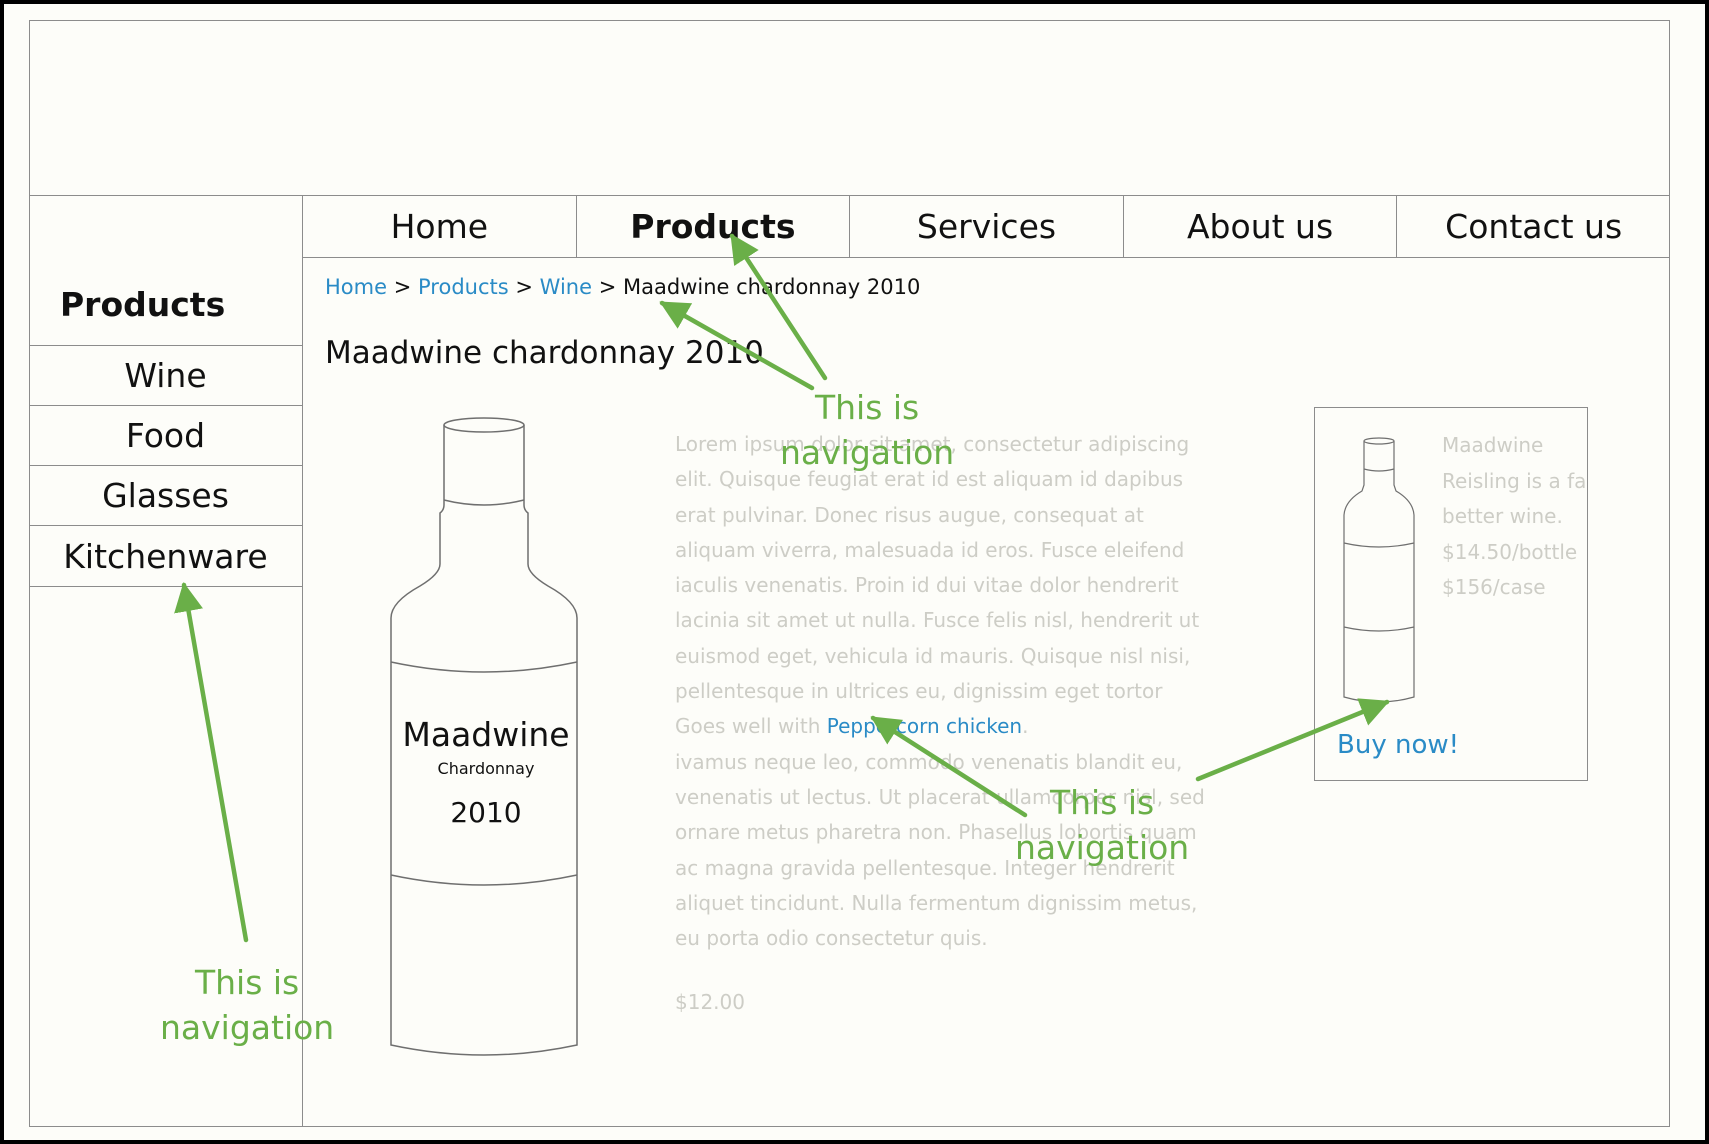 This screenshot has width=1709, height=1144. Describe the element at coordinates (211, 762) in the screenshot. I see `arrow-to-sidebar` at that location.